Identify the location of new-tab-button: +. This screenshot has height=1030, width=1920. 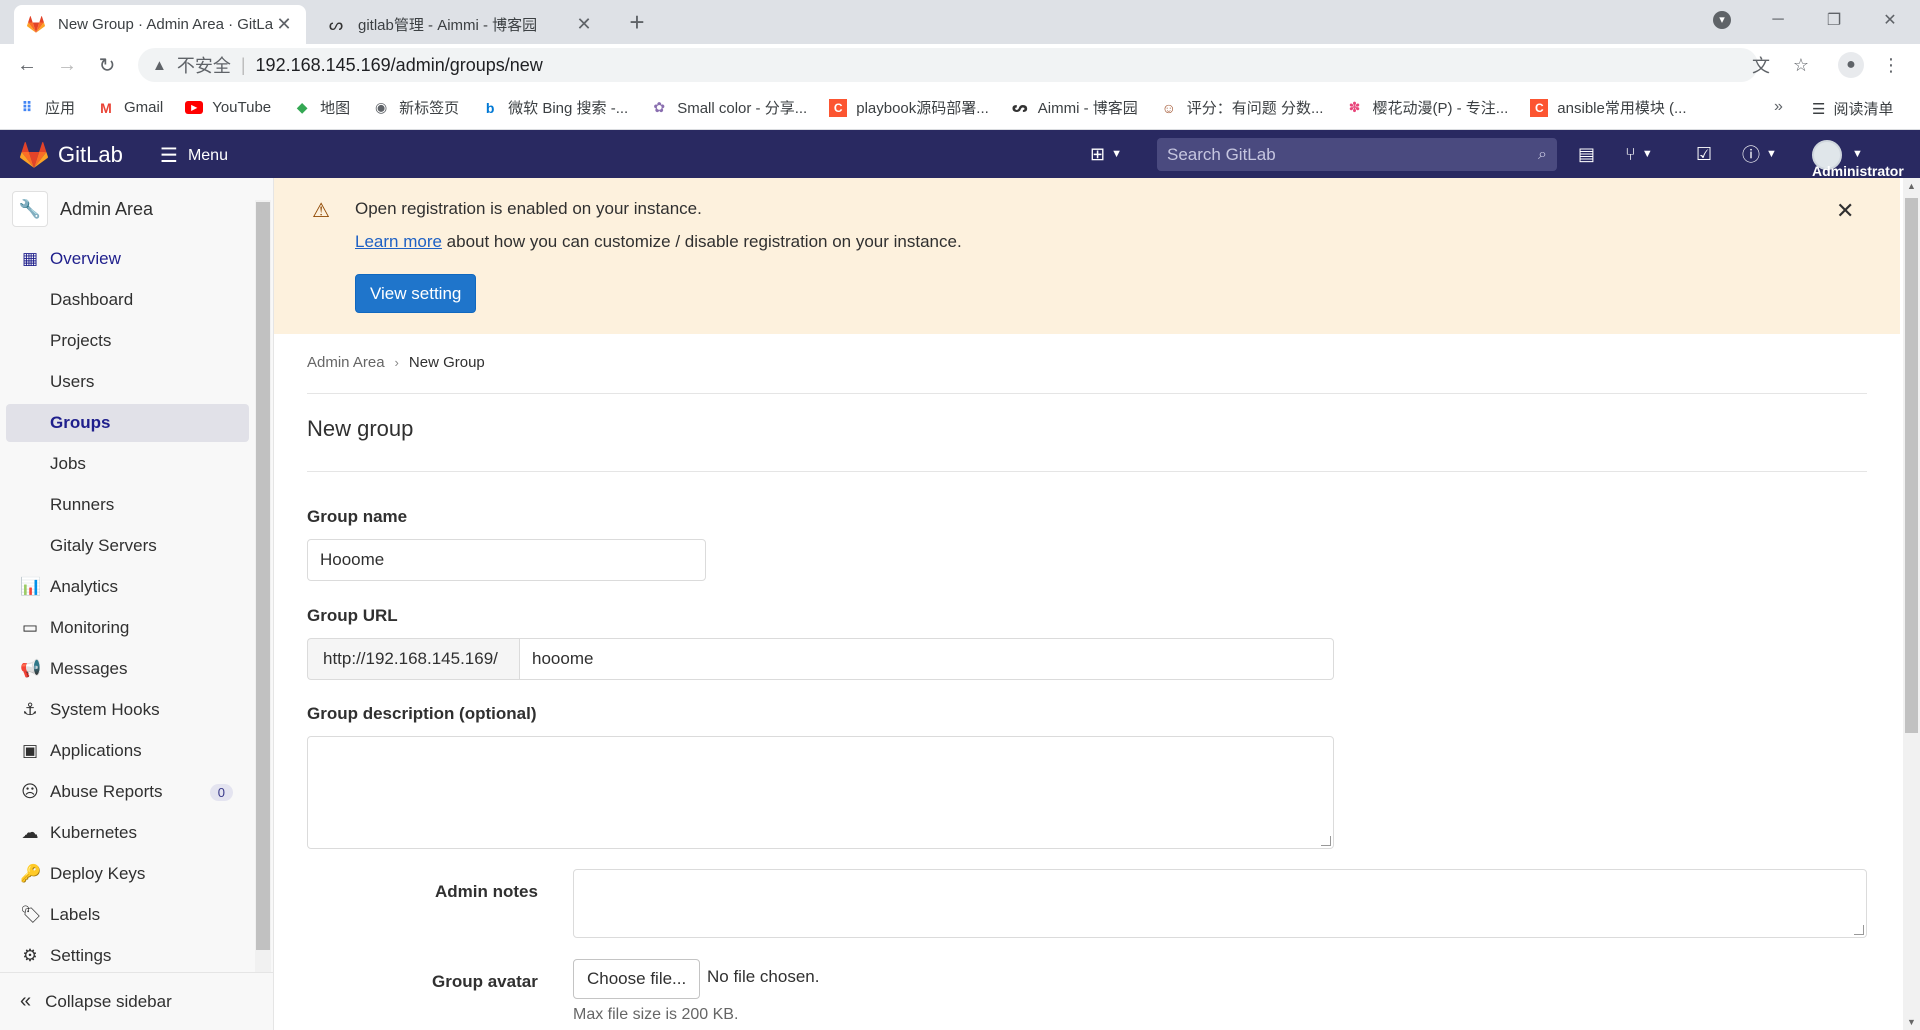
(637, 23).